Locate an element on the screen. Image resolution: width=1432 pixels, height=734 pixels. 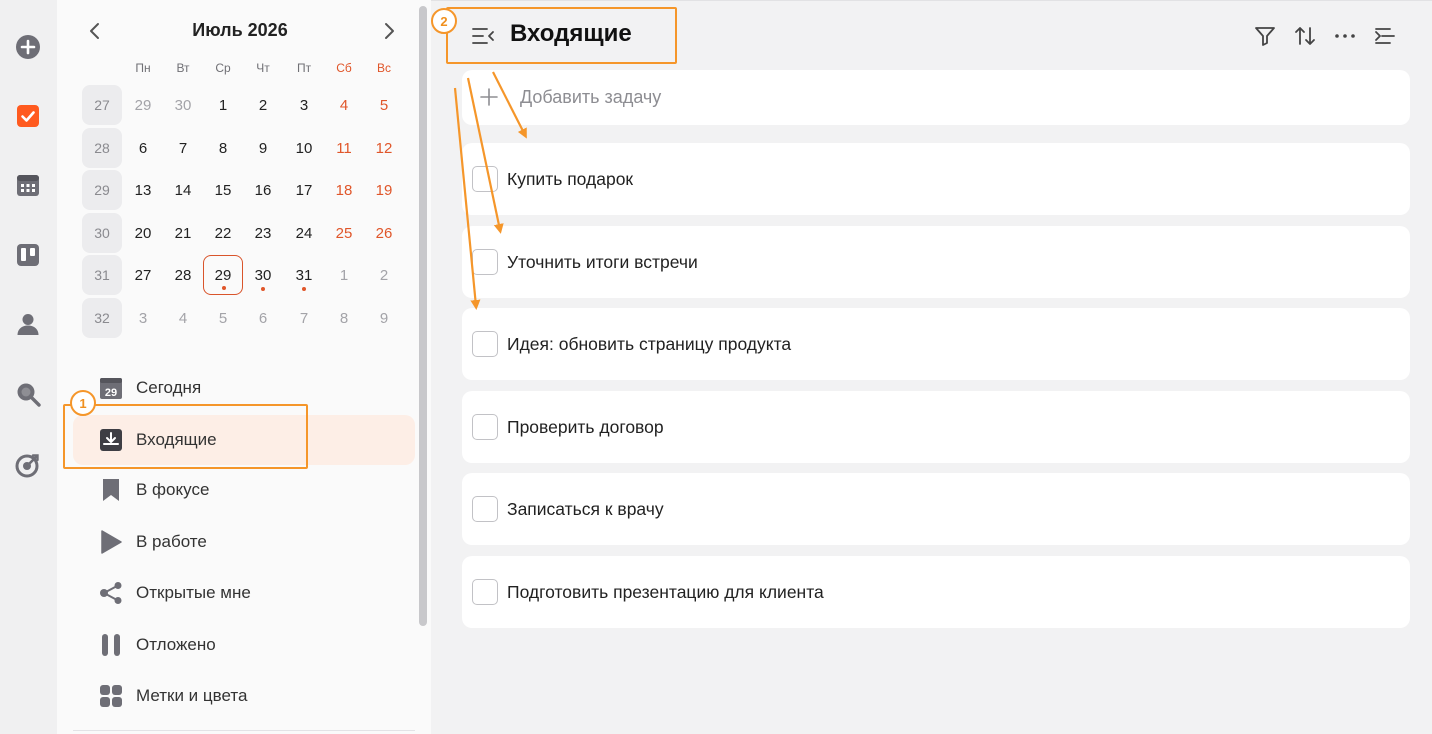
calendar-day-number: 9 is located at coordinates (384, 318).